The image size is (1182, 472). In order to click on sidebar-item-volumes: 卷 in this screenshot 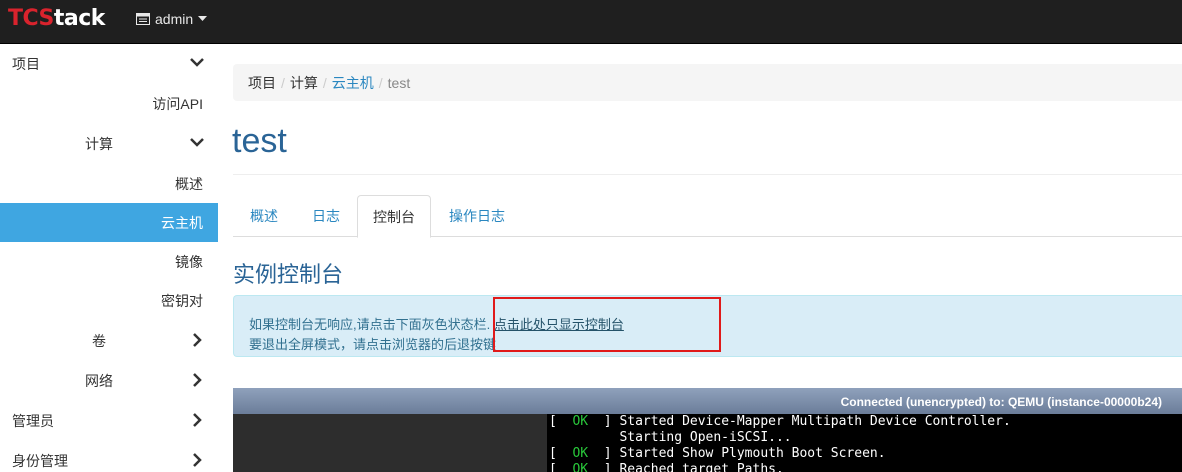, I will do `click(109, 340)`.